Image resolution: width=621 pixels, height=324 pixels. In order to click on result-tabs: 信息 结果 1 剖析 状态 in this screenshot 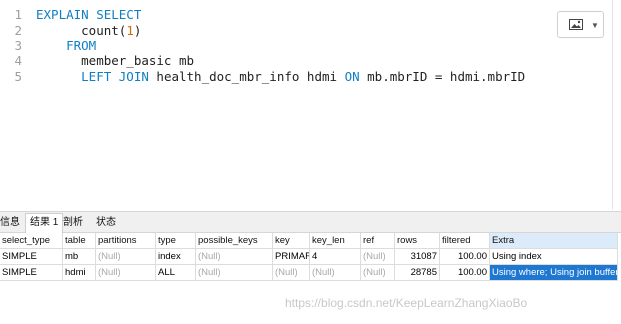, I will do `click(310, 222)`.